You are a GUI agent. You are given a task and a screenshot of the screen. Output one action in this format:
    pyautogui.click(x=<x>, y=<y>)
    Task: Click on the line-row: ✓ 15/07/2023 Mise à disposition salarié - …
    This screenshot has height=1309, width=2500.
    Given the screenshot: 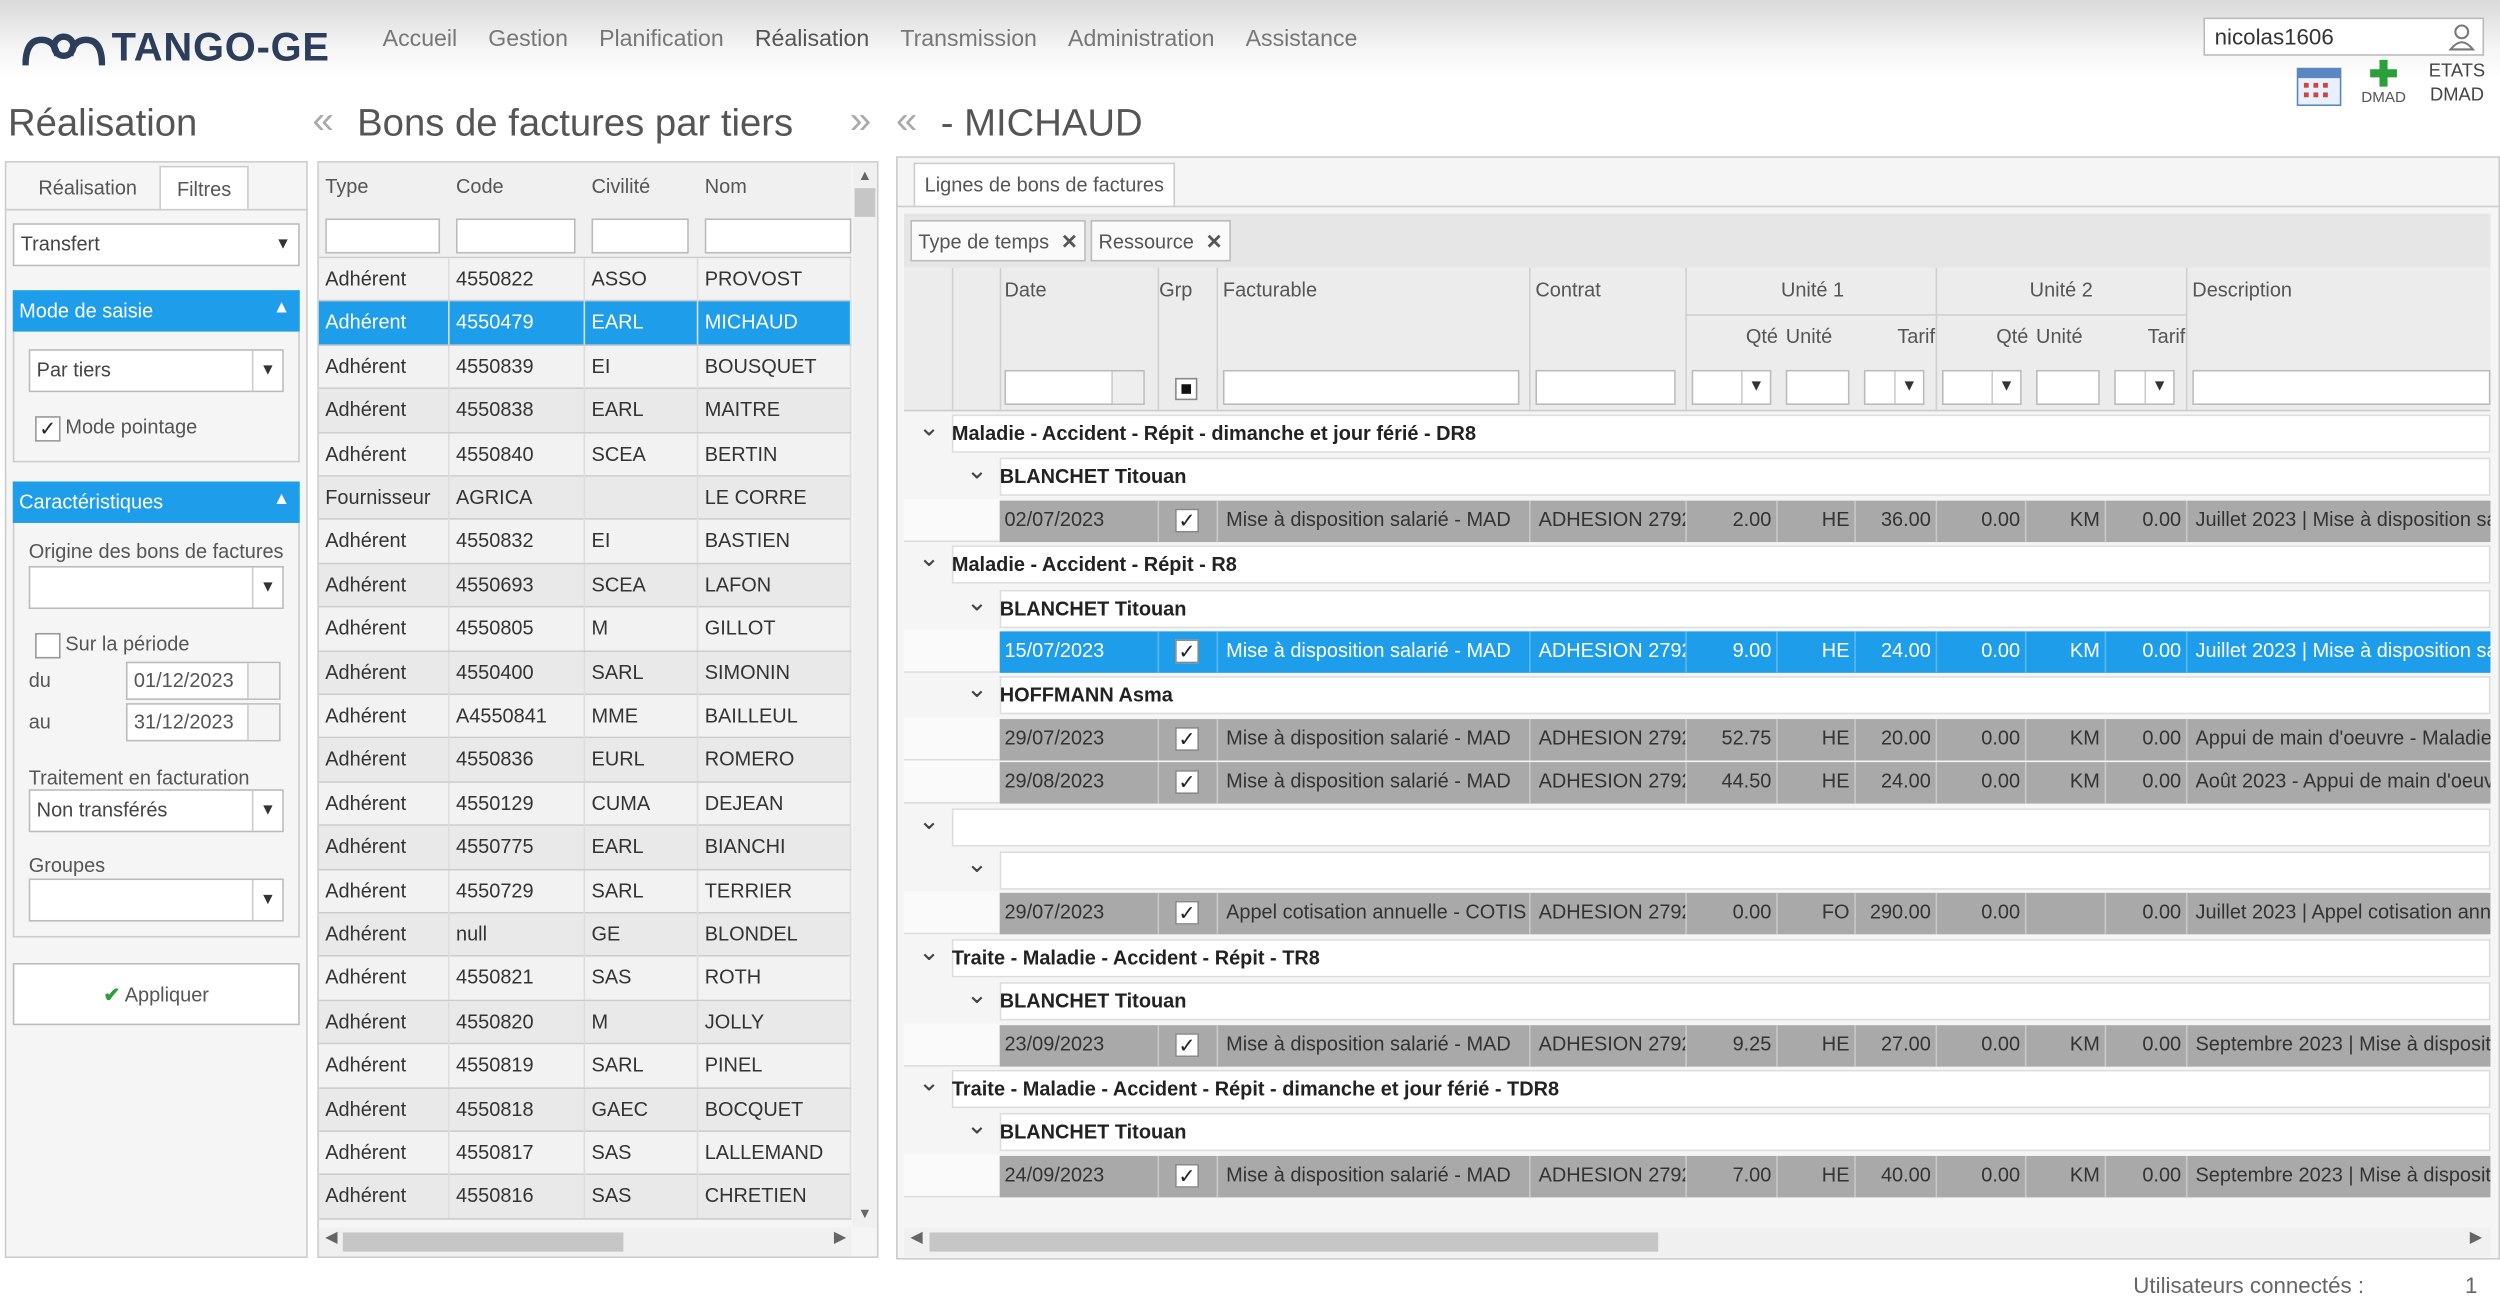 What is the action you would take?
    pyautogui.click(x=1697, y=651)
    